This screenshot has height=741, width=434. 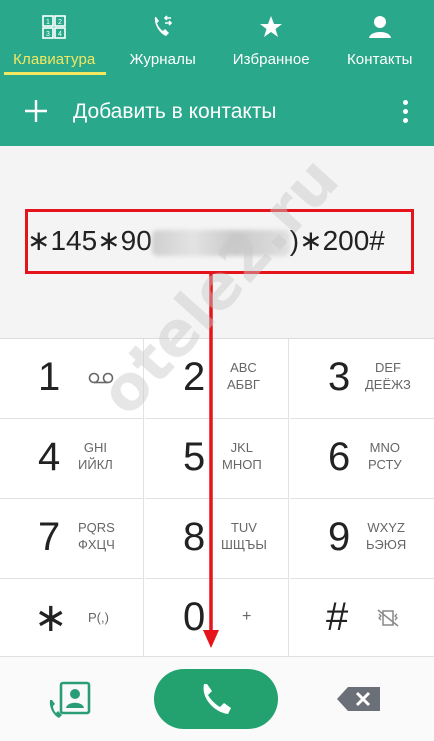 What do you see at coordinates (388, 376) in the screenshot?
I see `key-letters: DEF ДЕЁЖЗ` at bounding box center [388, 376].